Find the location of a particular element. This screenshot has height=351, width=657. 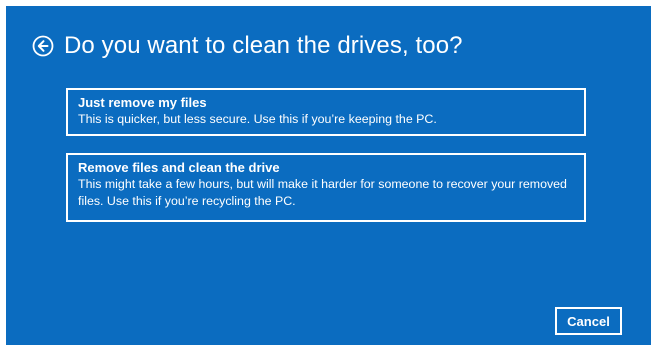

cancel-button: Cancel is located at coordinates (588, 321).